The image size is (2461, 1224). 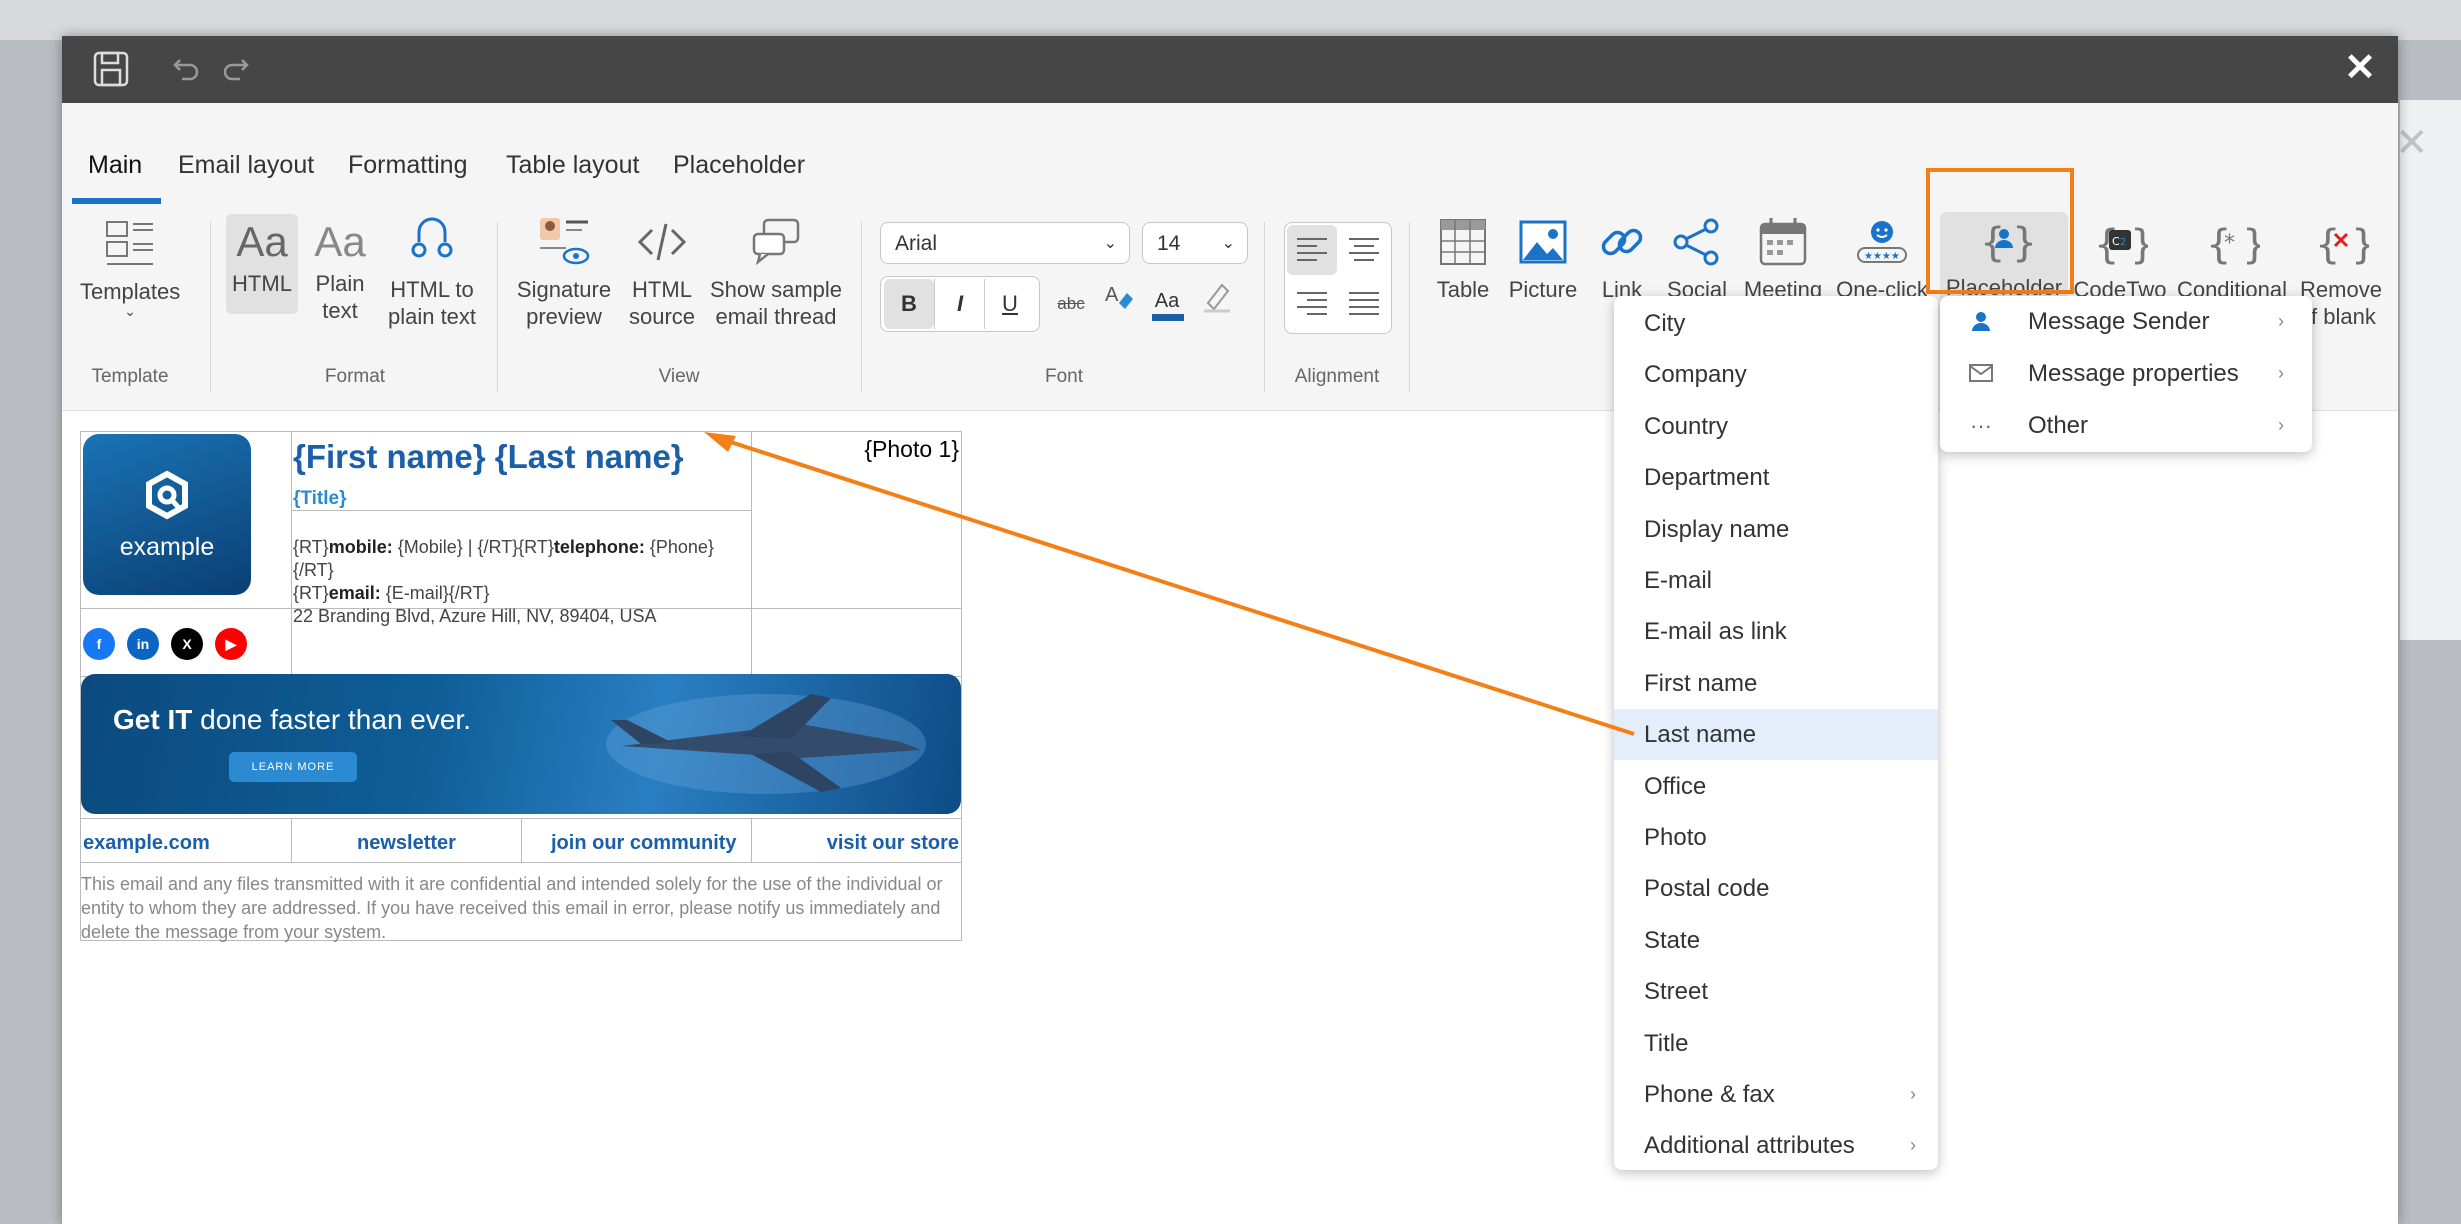 What do you see at coordinates (1776, 631) in the screenshot?
I see `placeholder-menu-item-e-mail-as-link: E-mail as link` at bounding box center [1776, 631].